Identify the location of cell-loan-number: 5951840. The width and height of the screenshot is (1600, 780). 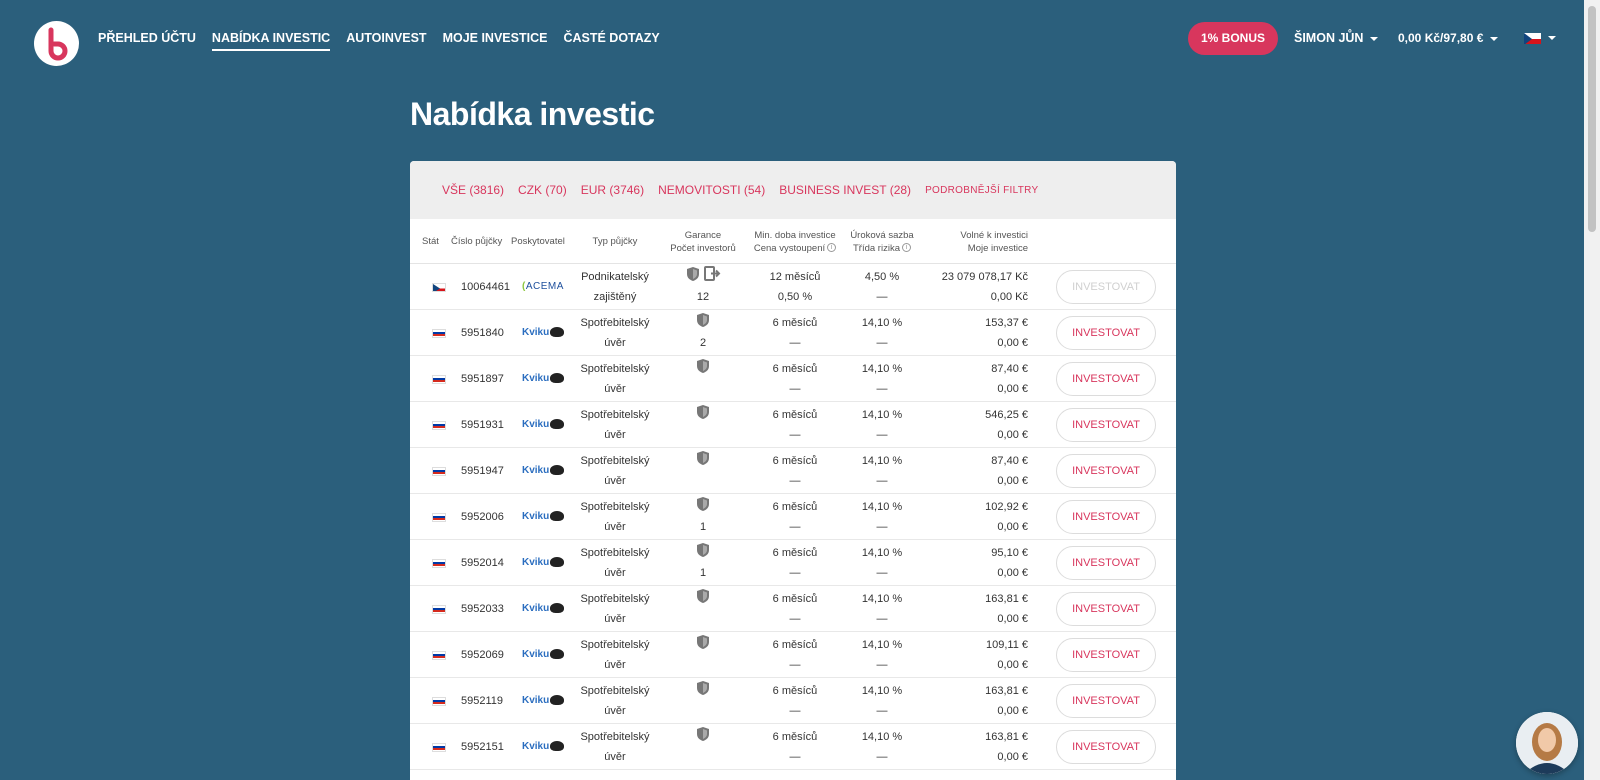
(482, 333).